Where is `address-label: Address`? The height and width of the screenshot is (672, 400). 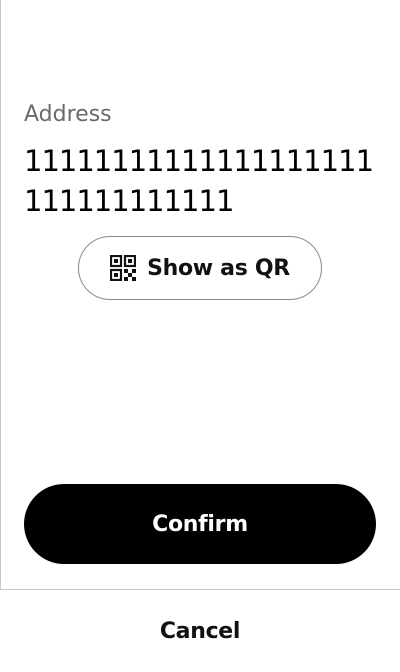
address-label: Address is located at coordinates (68, 114).